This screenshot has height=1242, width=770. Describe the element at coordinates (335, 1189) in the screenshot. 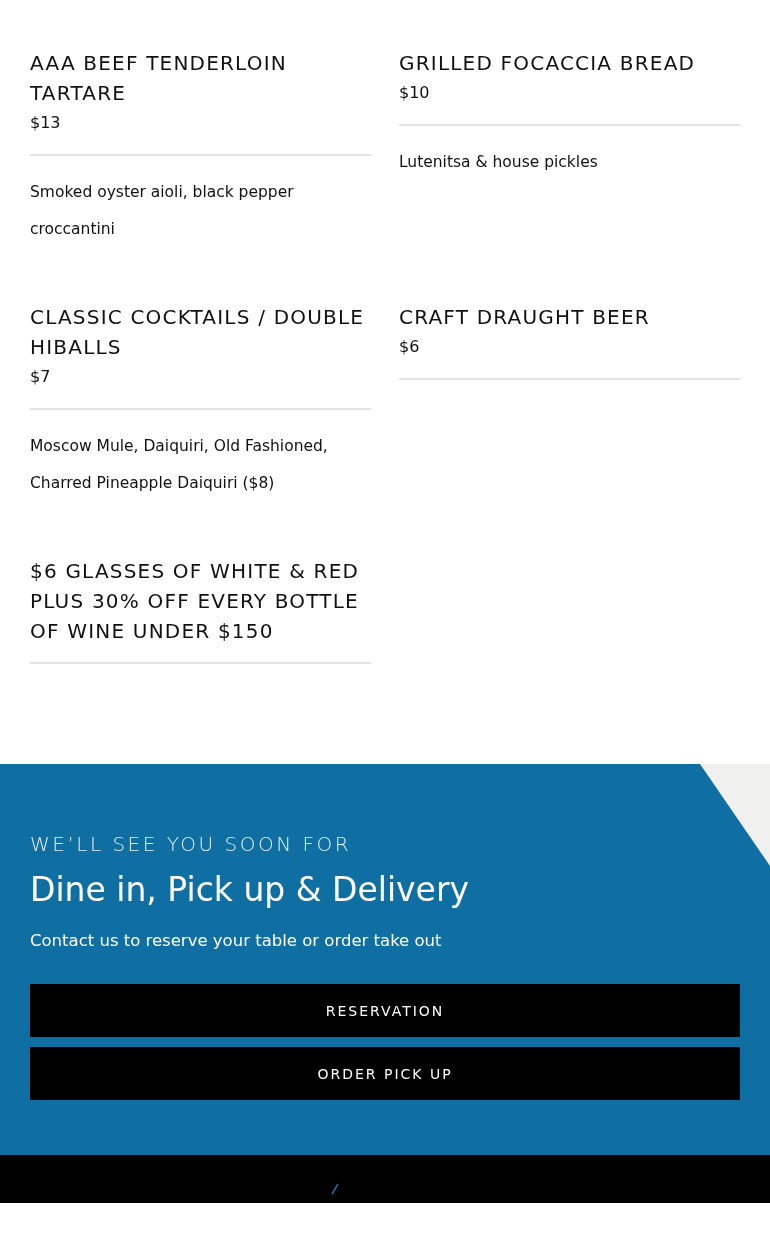

I see `slash-mark-icon` at that location.